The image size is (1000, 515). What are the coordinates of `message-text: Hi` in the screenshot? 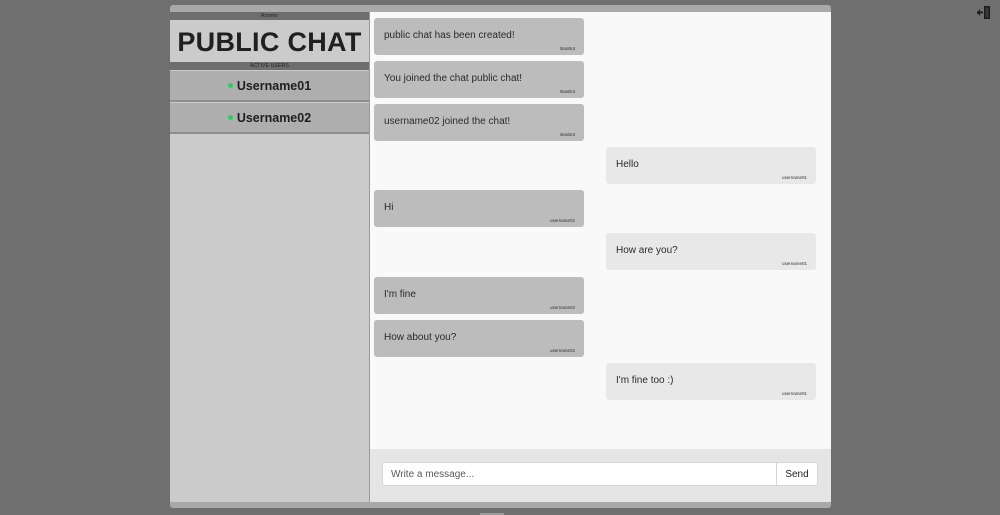 It's located at (389, 207).